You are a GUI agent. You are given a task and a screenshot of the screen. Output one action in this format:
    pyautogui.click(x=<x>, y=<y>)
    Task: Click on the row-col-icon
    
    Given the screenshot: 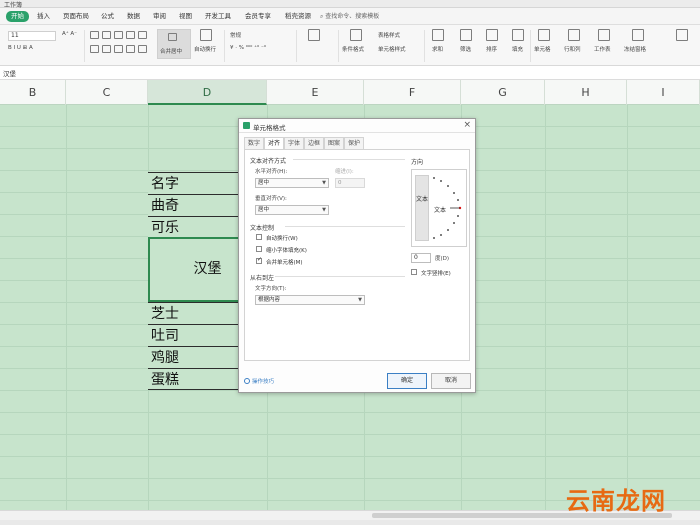 What is the action you would take?
    pyautogui.click(x=574, y=35)
    